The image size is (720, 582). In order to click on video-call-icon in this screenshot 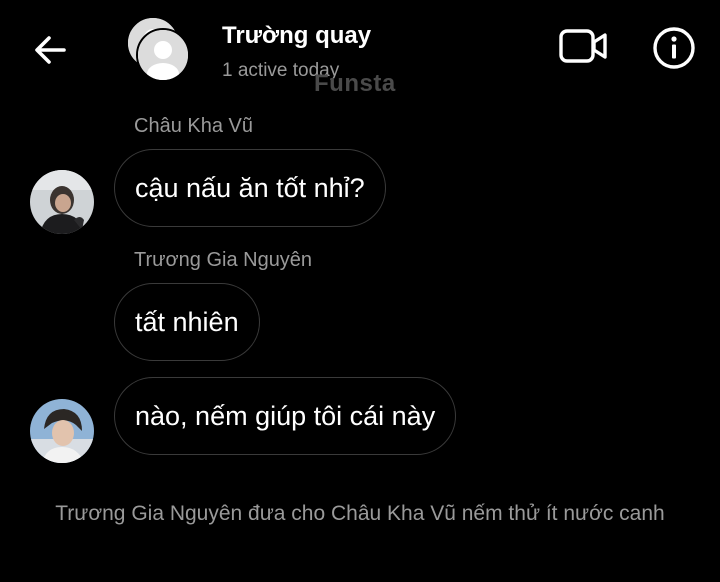, I will do `click(584, 47)`.